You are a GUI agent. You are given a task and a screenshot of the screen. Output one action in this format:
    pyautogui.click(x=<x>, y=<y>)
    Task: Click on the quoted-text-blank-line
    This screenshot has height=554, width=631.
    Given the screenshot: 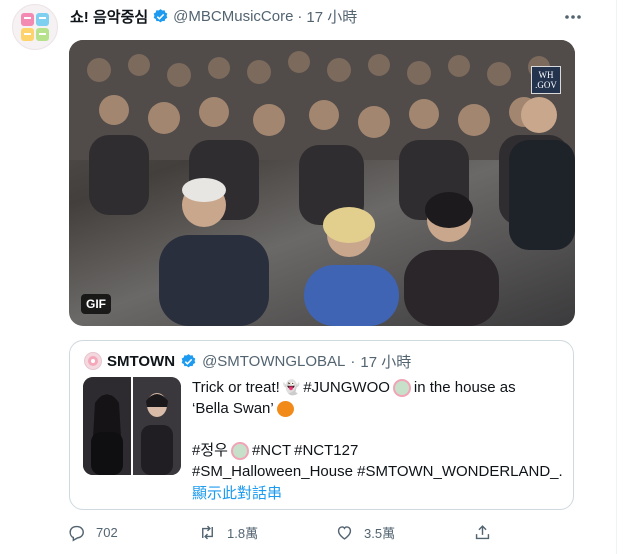 What is the action you would take?
    pyautogui.click(x=377, y=429)
    